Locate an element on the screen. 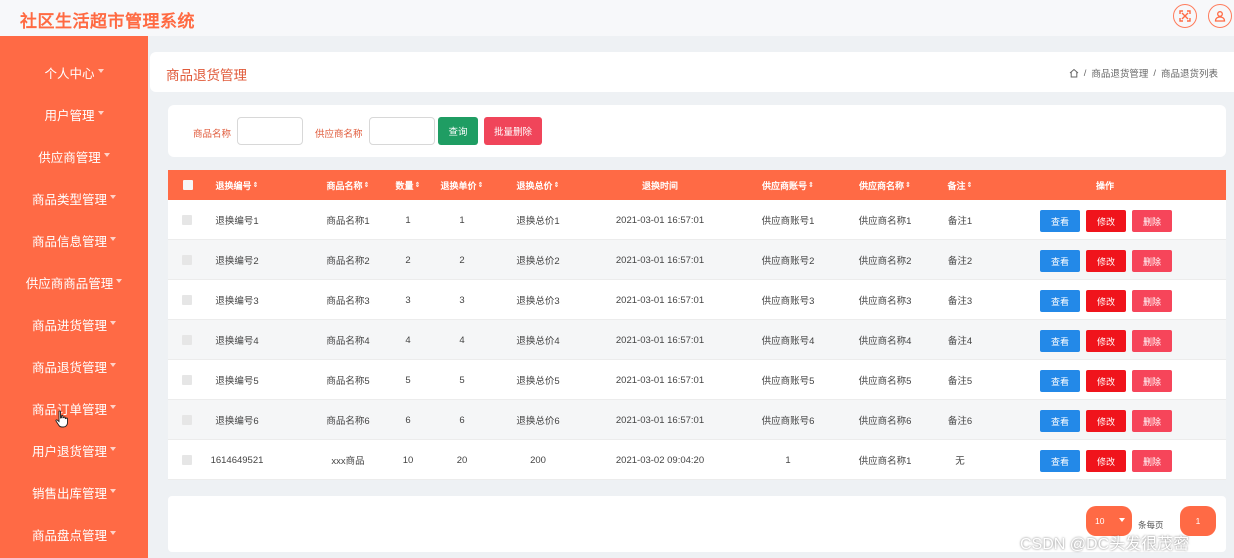 The width and height of the screenshot is (1234, 558). column-header-label: 操作 is located at coordinates (1104, 185).